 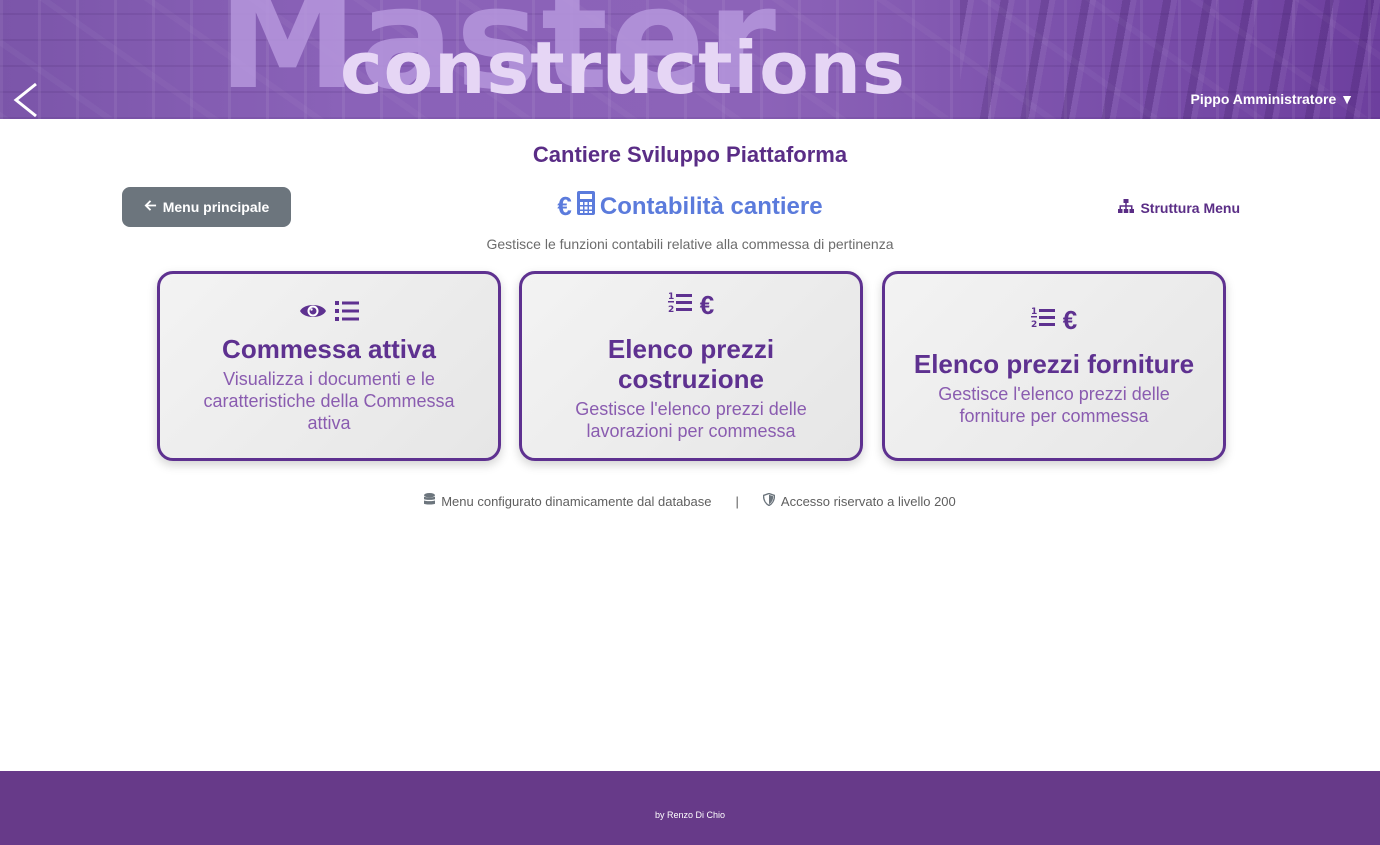 I want to click on structure-menu-label: Struttura Menu, so click(x=1190, y=207).